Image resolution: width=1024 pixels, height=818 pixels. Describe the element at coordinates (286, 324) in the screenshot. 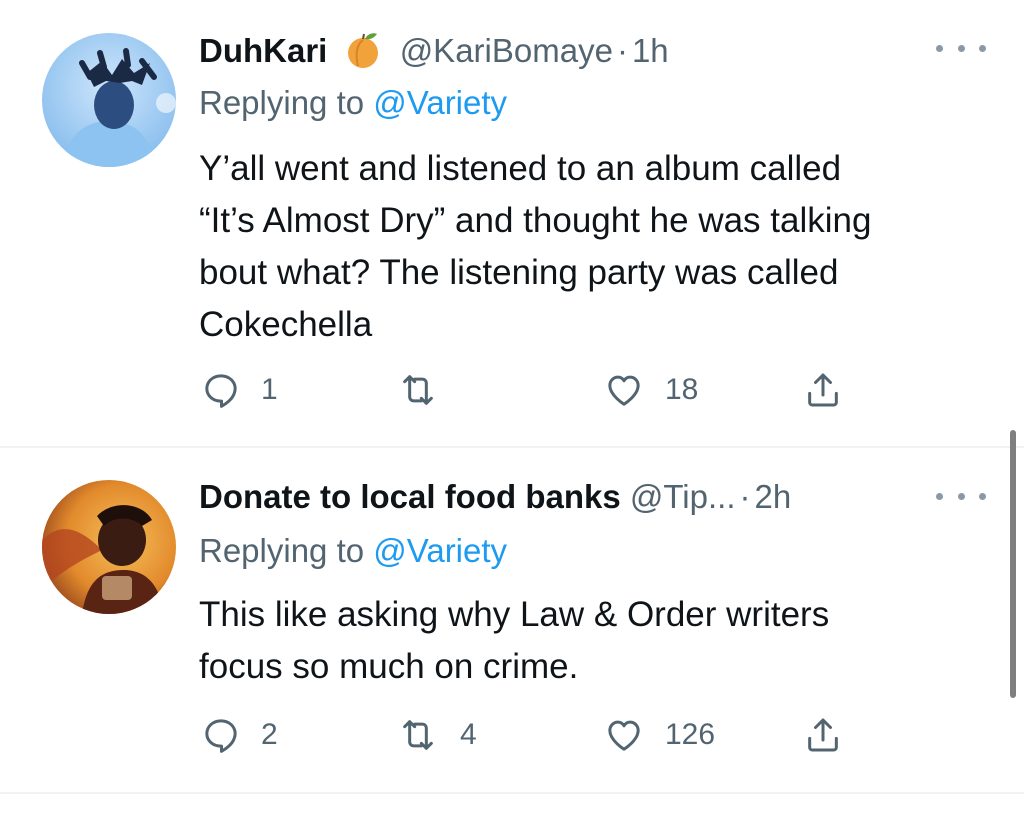

I see `tweet-text-line: Cokechella` at that location.